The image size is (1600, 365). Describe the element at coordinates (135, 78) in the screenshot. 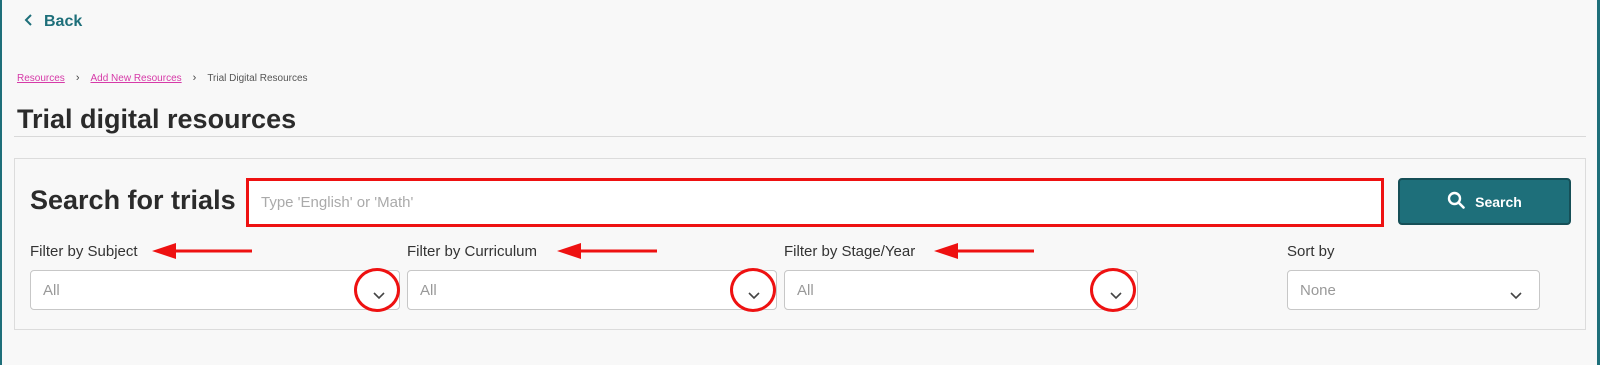

I see `breadcrumb-item-add-new-resources: Add New Resources` at that location.